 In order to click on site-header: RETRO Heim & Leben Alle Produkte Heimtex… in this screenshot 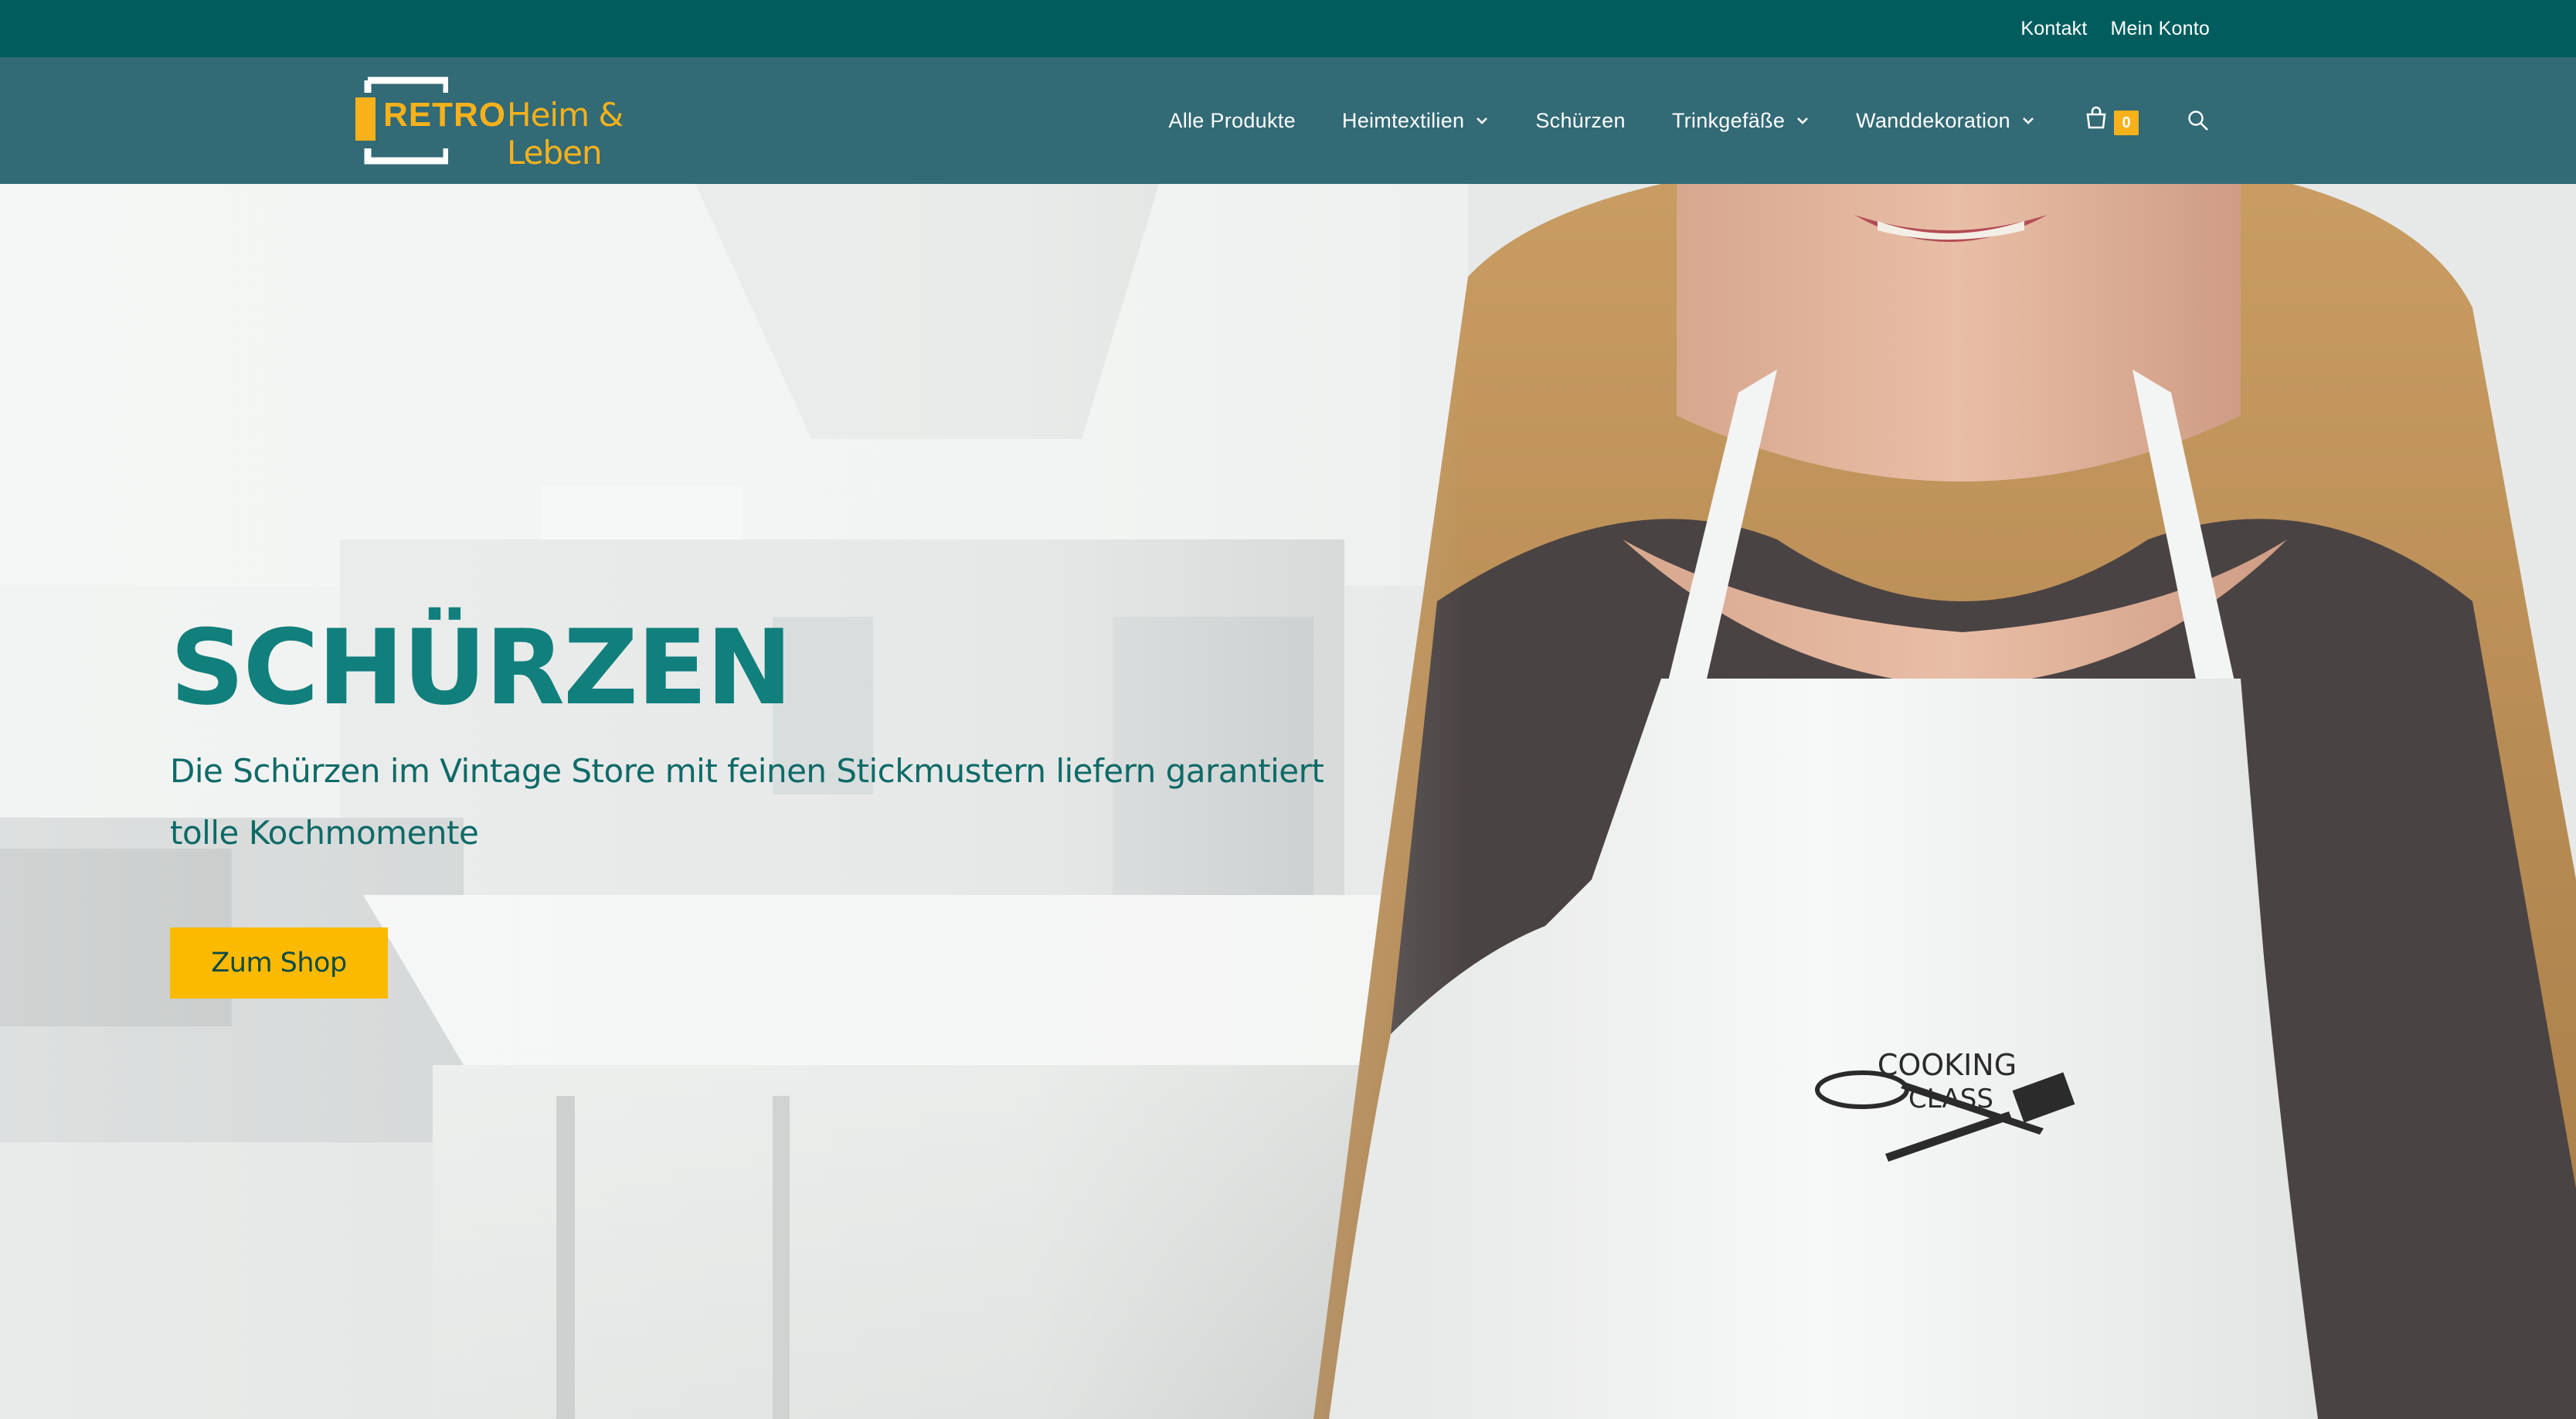, I will do `click(1288, 120)`.